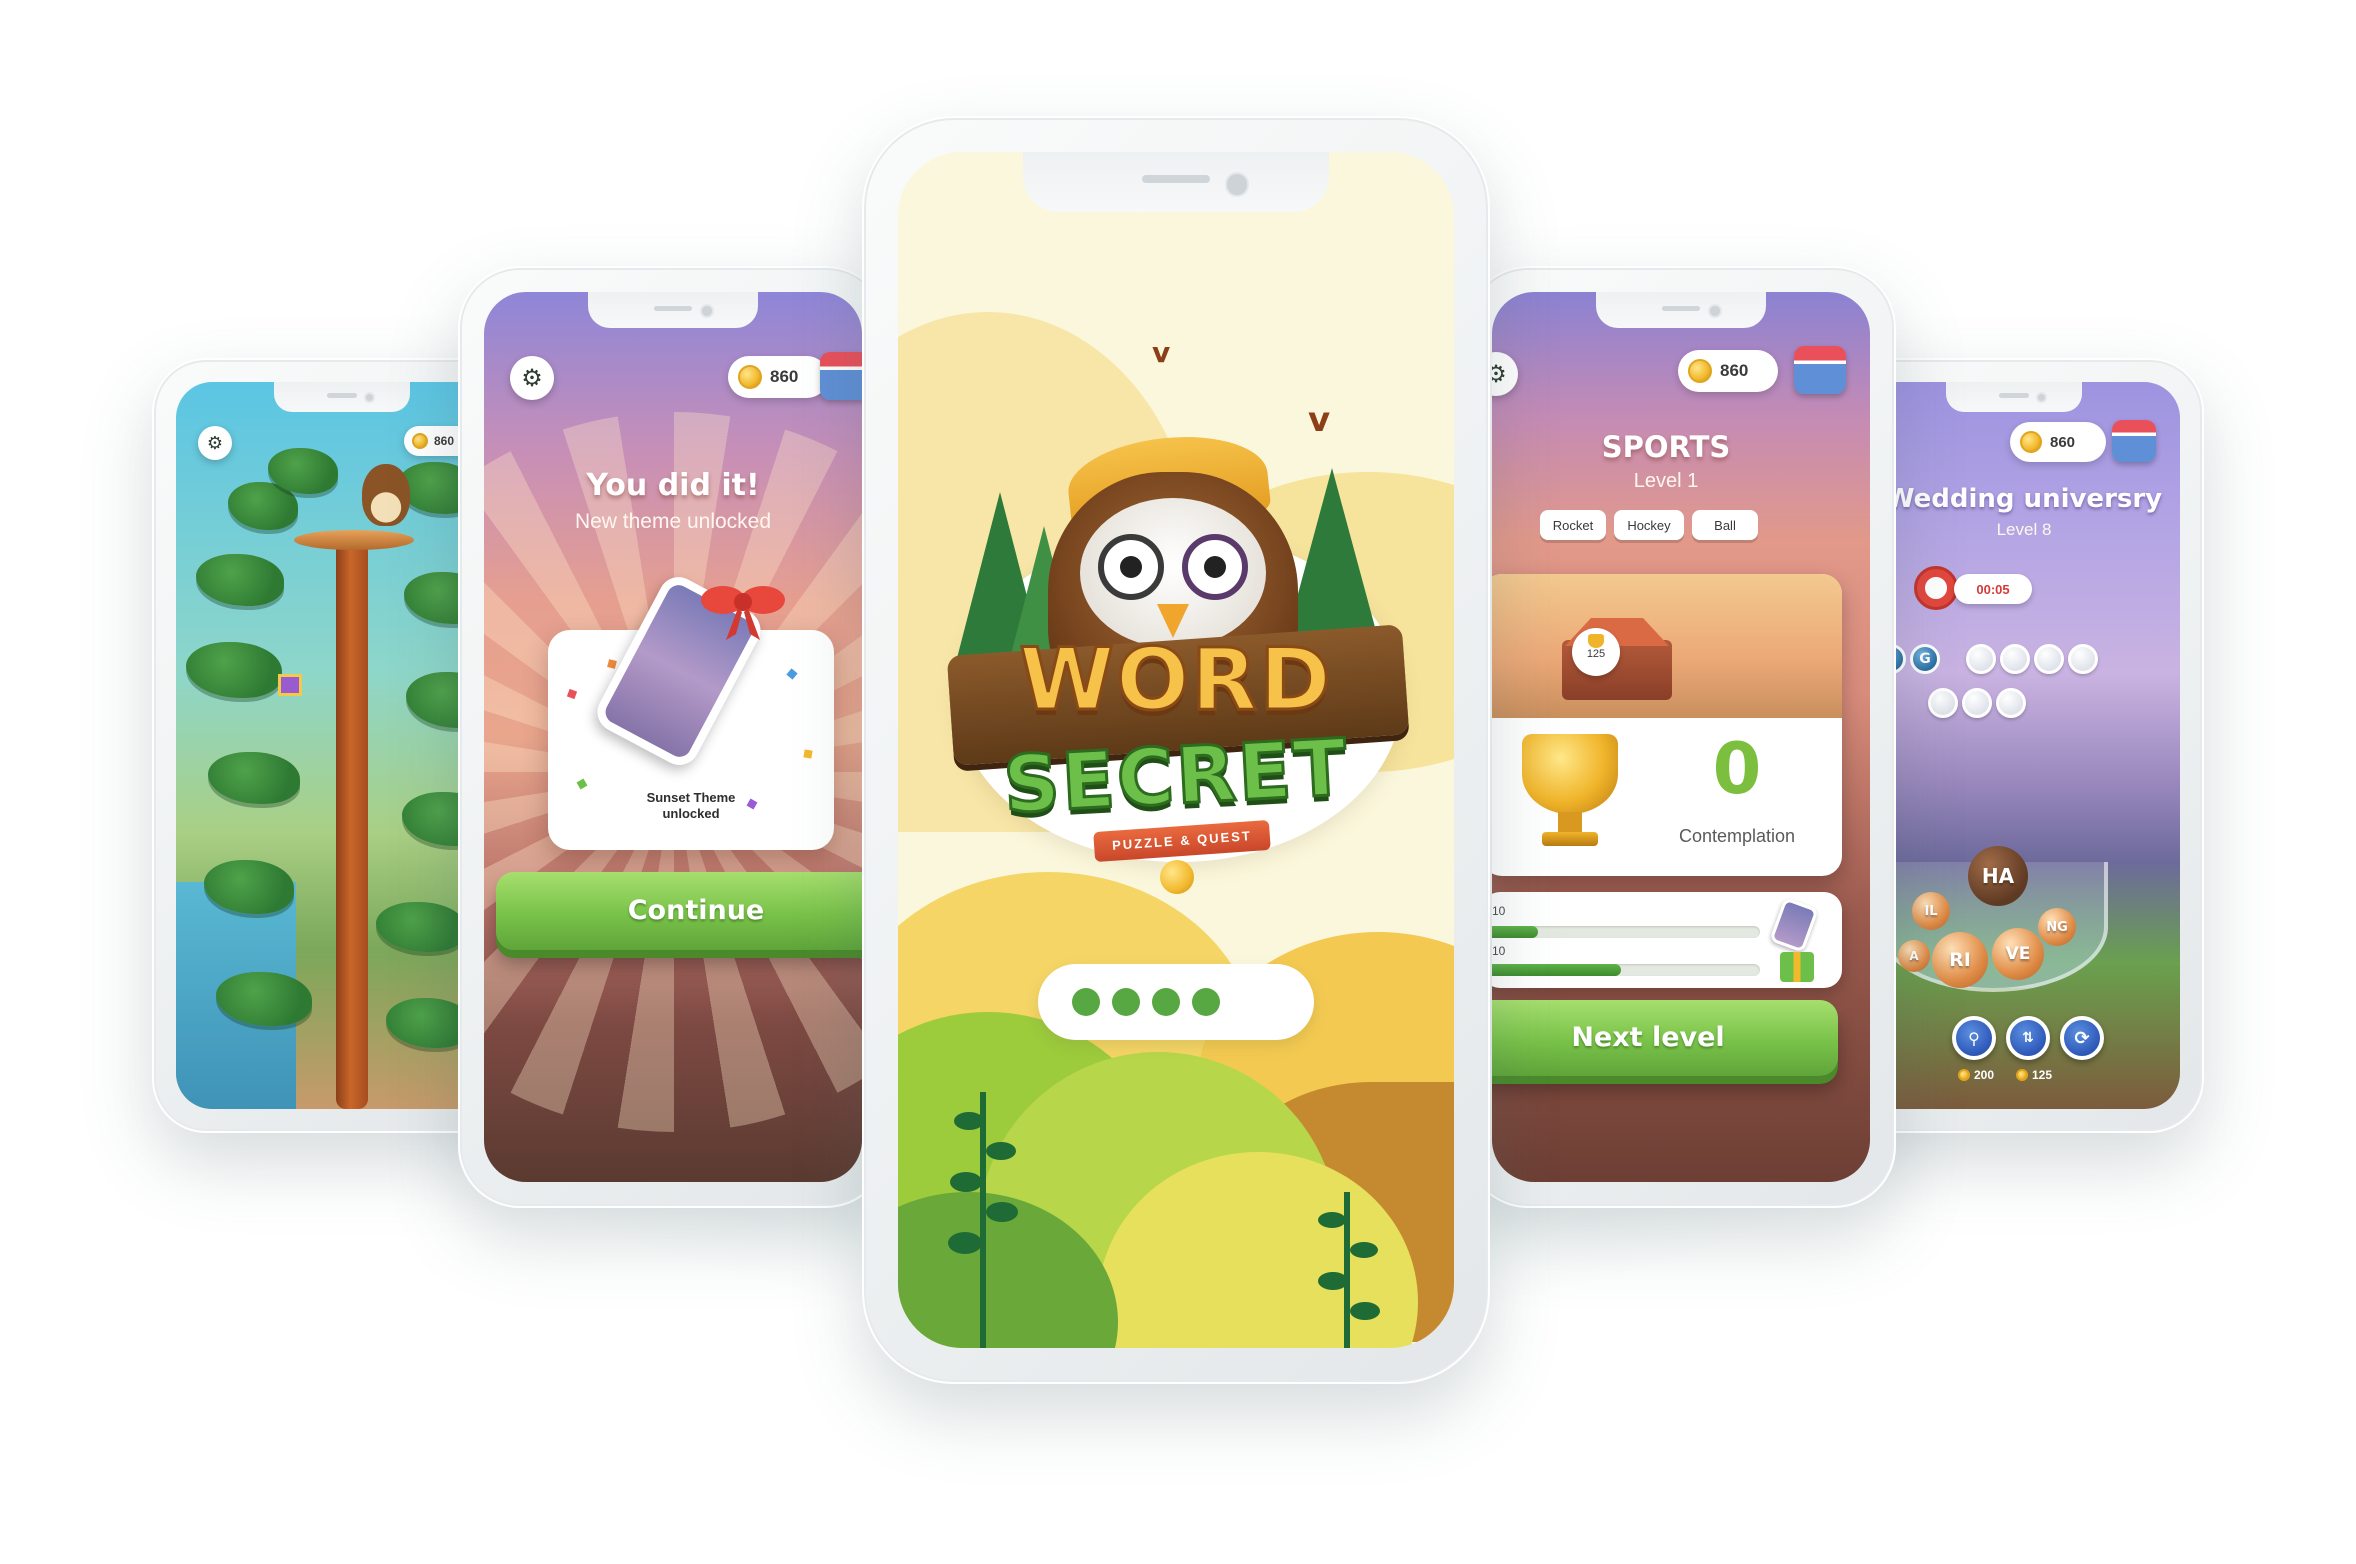 The height and width of the screenshot is (1564, 2356). Describe the element at coordinates (2057, 927) in the screenshot. I see `letter-bubble: NG` at that location.